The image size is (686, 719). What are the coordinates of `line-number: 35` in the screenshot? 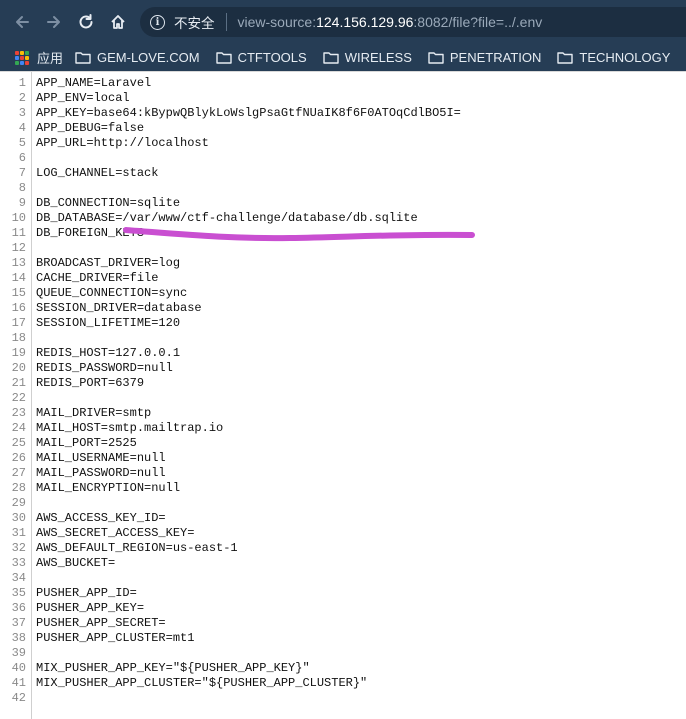 It's located at (18, 593).